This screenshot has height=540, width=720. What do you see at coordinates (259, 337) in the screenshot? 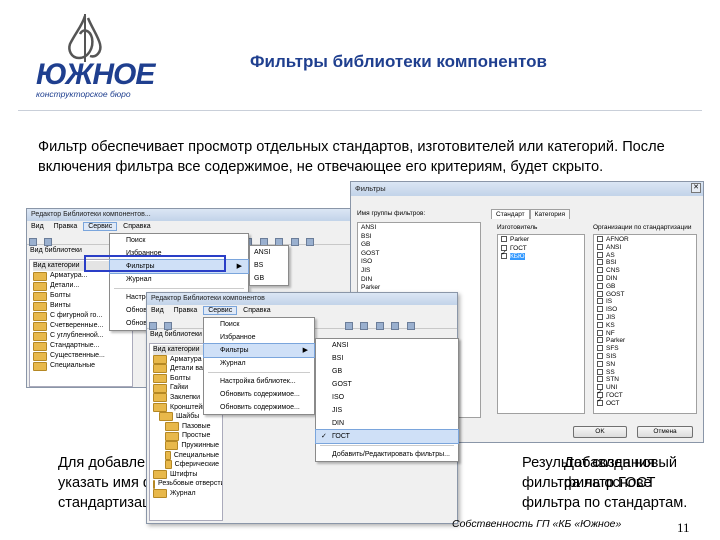
I see `menu-item-favorites: Избранное` at bounding box center [259, 337].